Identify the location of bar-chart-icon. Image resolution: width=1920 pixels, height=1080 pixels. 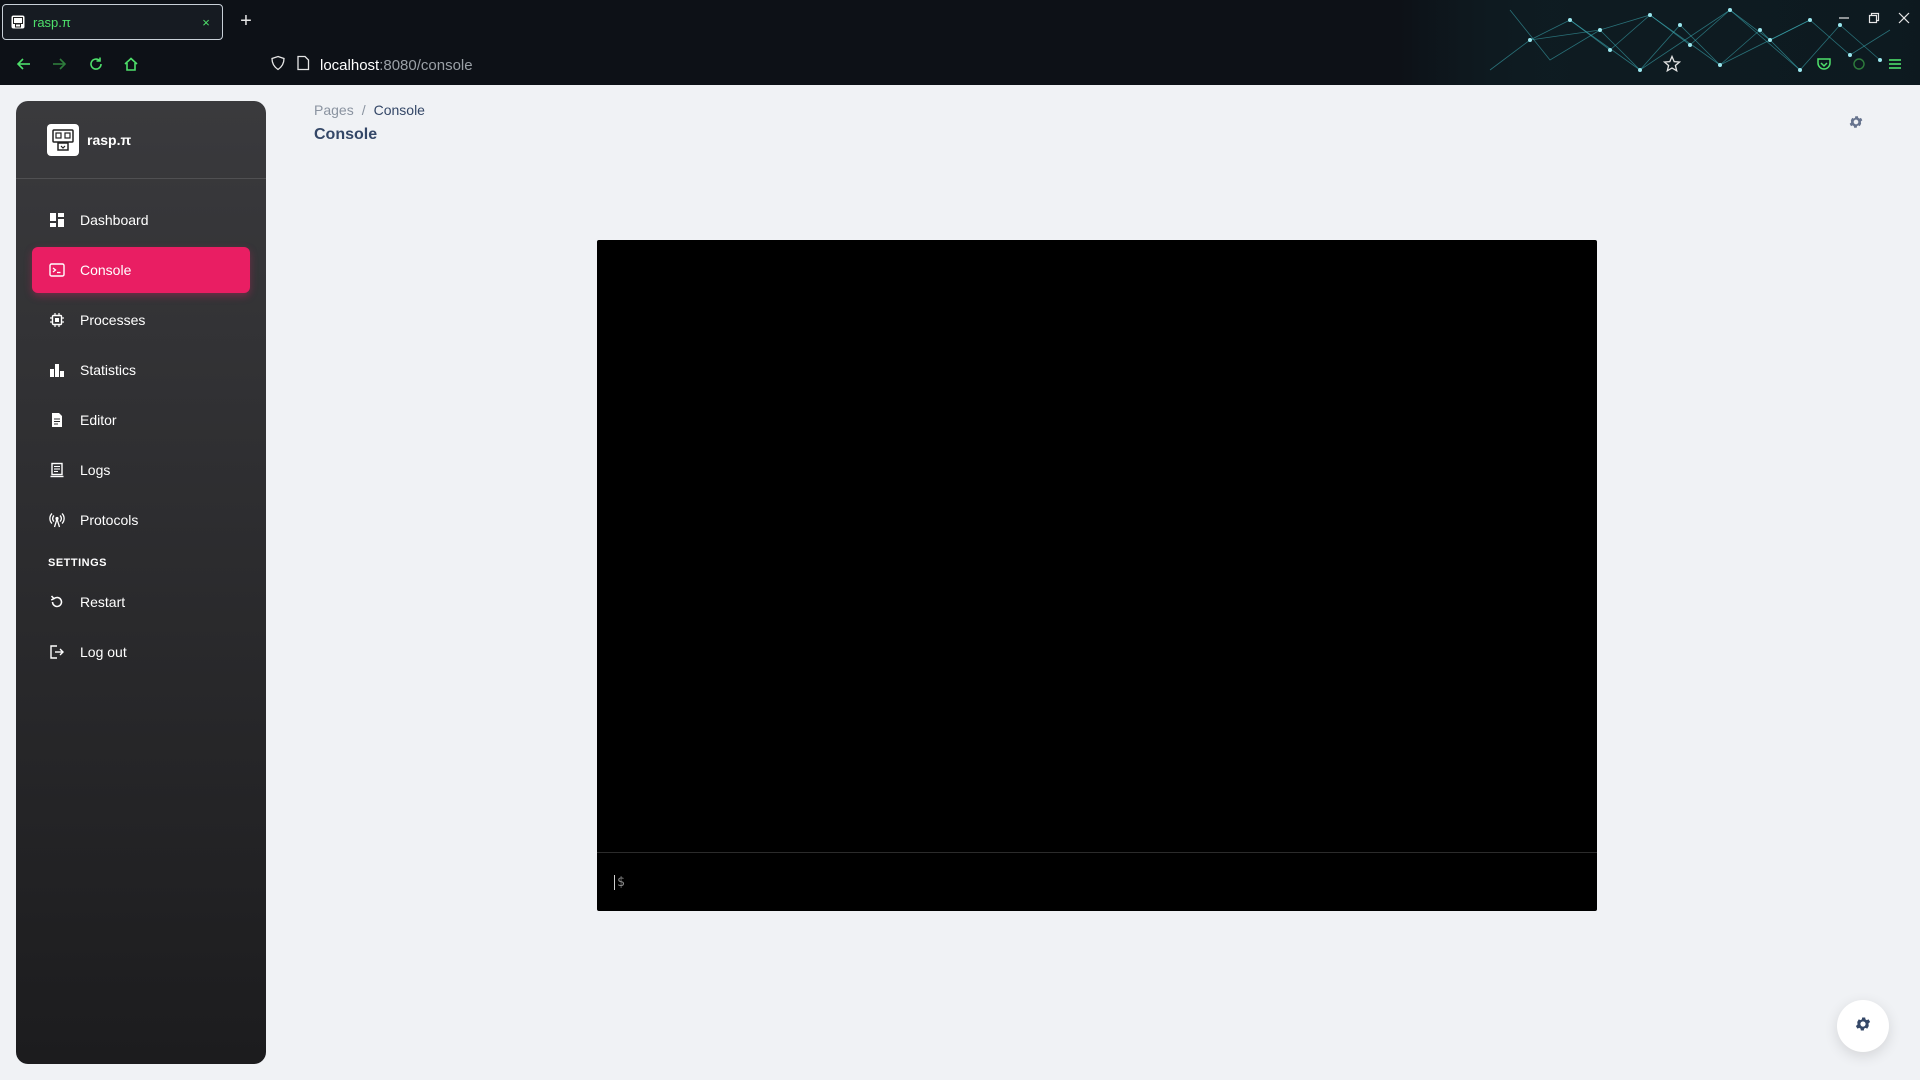
(57, 370).